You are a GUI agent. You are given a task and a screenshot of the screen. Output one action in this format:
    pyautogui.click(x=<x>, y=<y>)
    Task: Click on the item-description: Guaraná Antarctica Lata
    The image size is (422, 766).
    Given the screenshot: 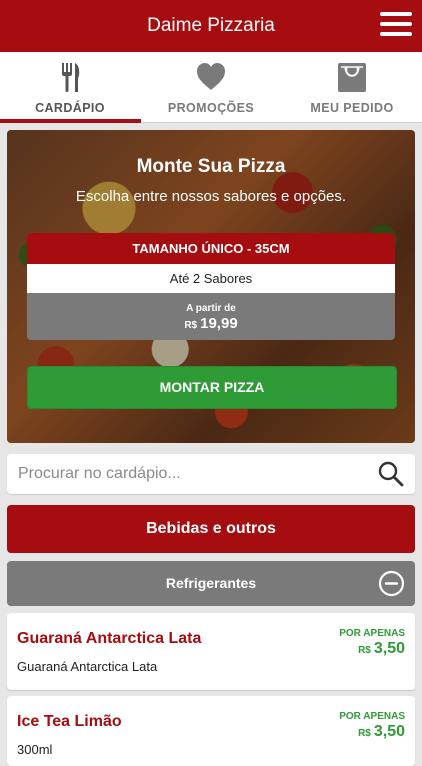 What is the action you would take?
    pyautogui.click(x=87, y=666)
    